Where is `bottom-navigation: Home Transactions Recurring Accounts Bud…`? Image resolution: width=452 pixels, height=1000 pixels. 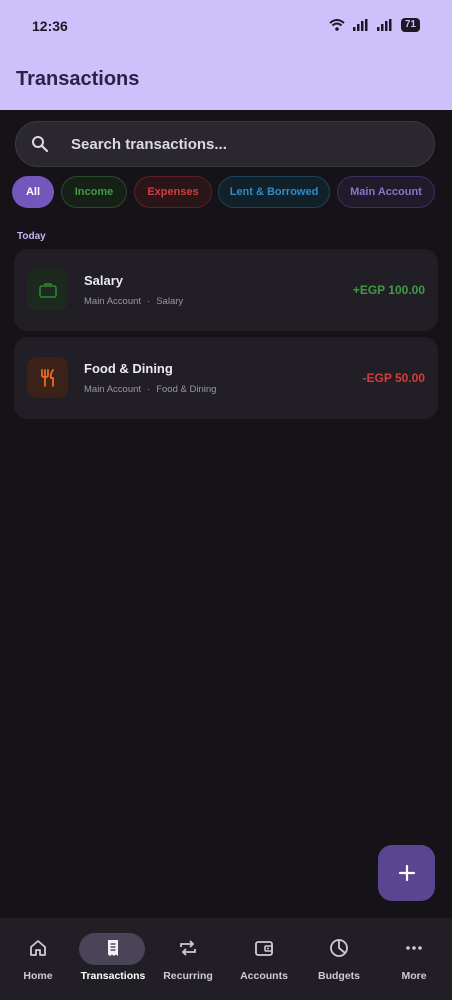
bottom-navigation: Home Transactions Recurring Accounts Bud… is located at coordinates (226, 959).